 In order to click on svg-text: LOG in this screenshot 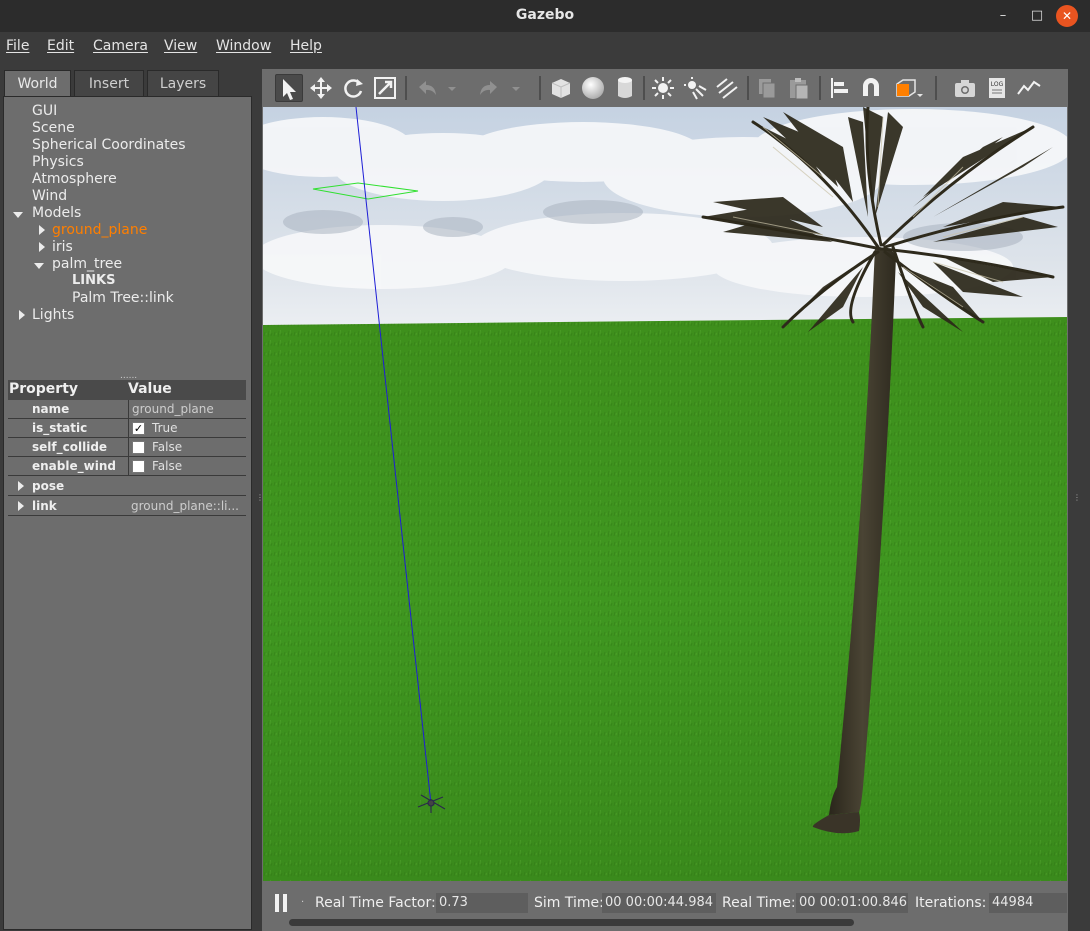, I will do `click(997, 84)`.